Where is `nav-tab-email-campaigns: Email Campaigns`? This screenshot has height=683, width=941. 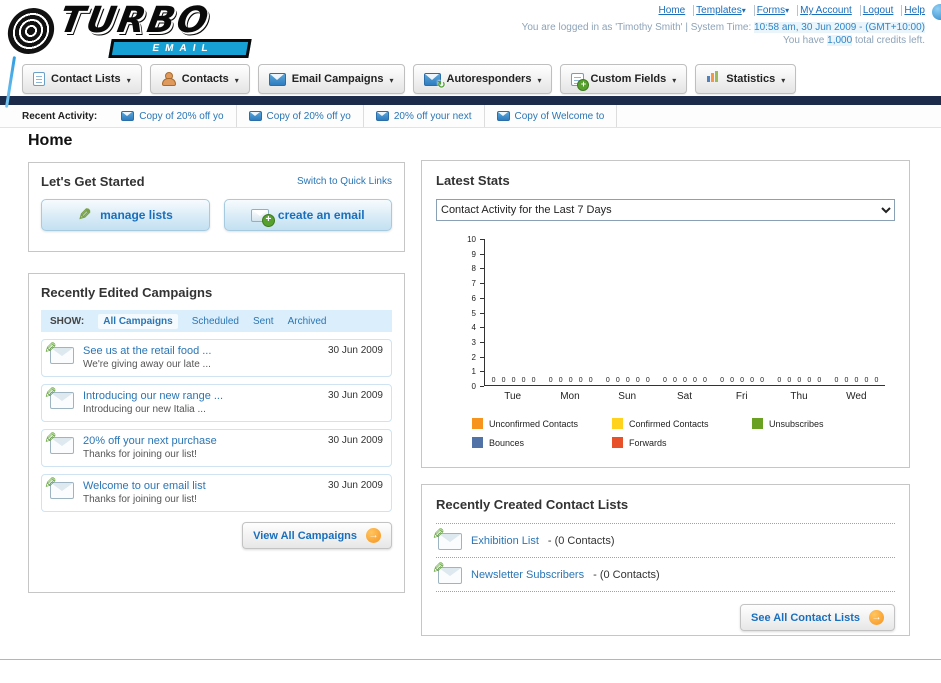 nav-tab-email-campaigns: Email Campaigns is located at coordinates (331, 79).